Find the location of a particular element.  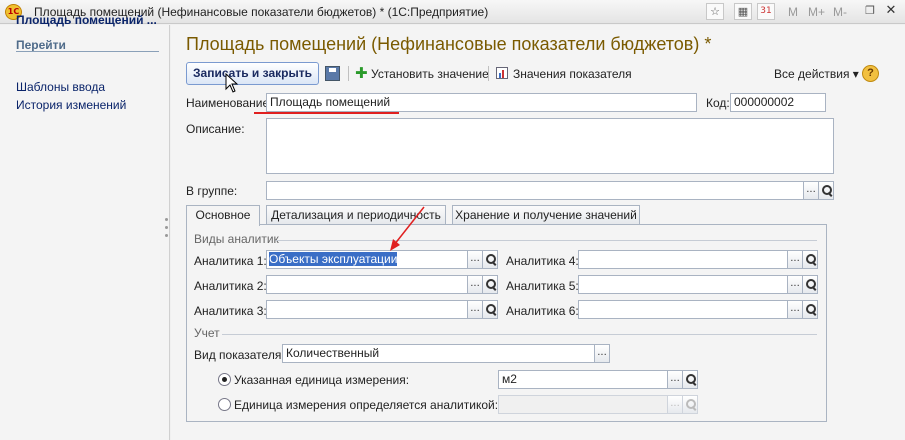

restore-icon: ❐ is located at coordinates (870, 11).